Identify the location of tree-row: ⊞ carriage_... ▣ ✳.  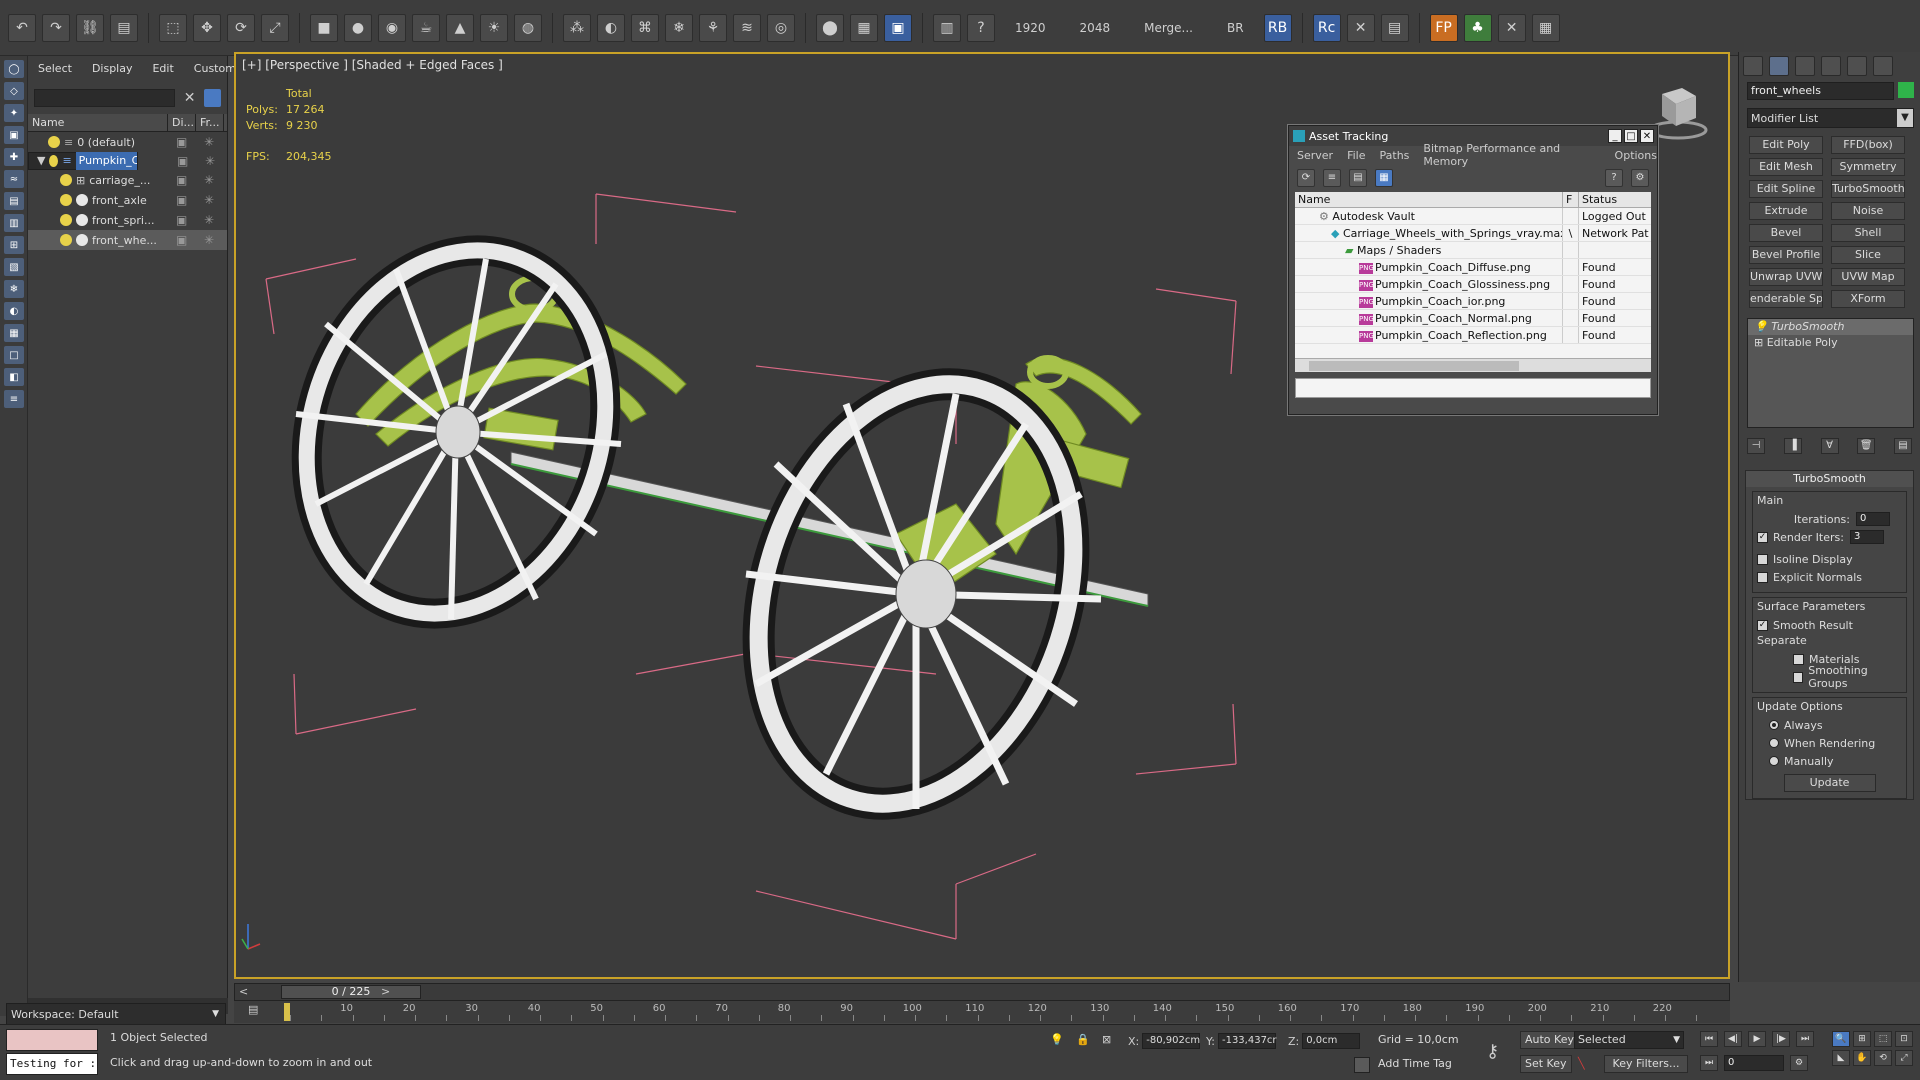
(127, 180).